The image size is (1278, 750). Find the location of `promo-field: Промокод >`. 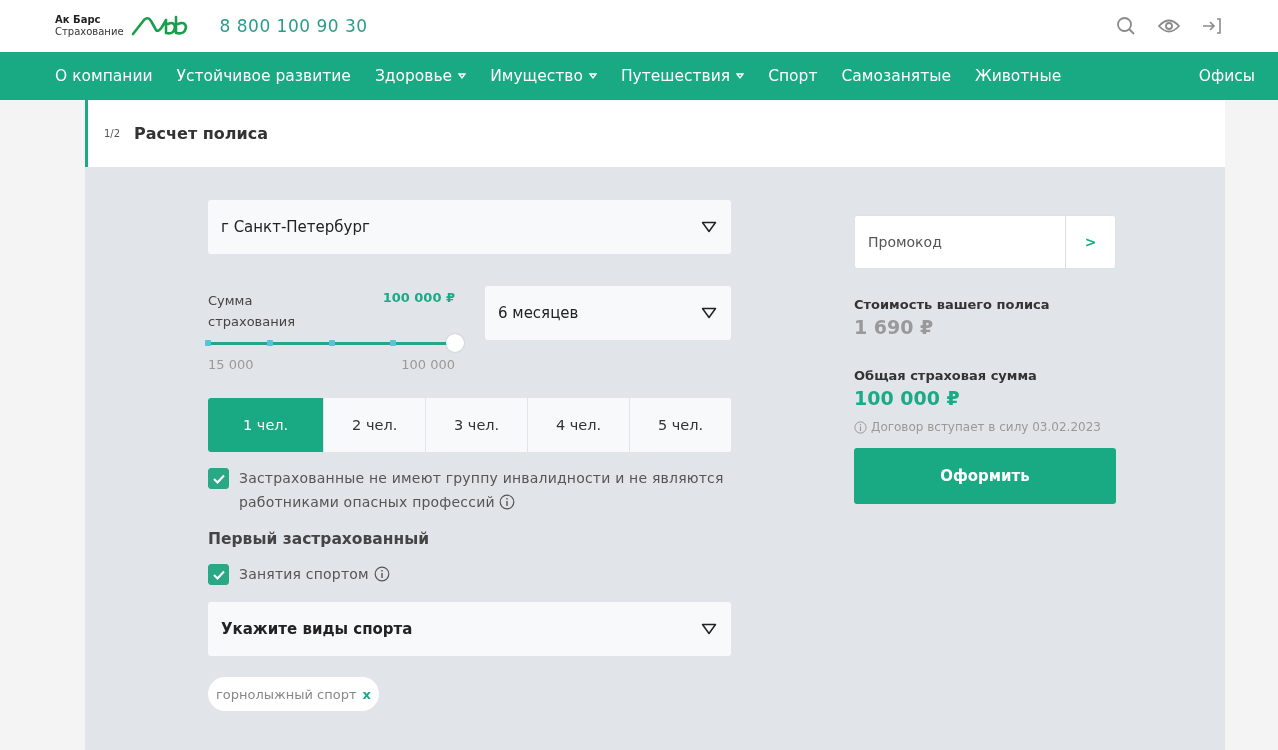

promo-field: Промокод > is located at coordinates (985, 242).